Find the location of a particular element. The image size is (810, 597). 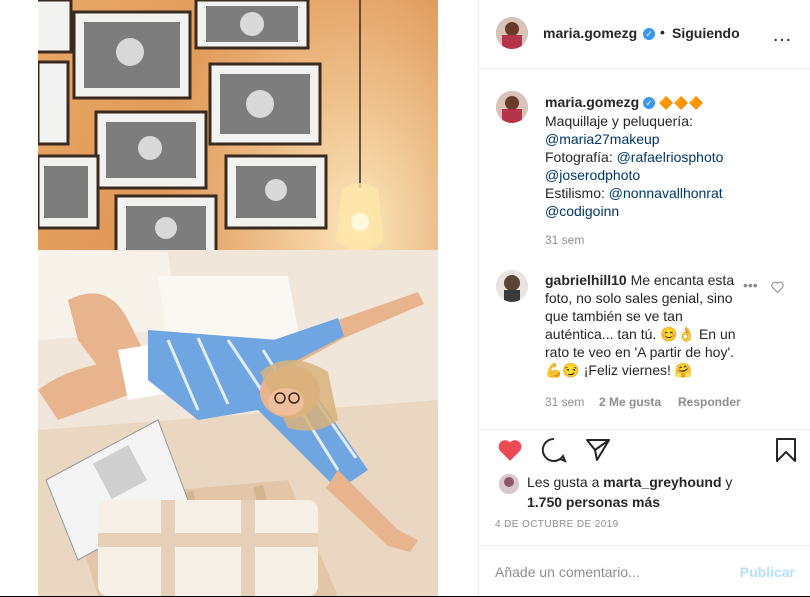

comment-like-icon is located at coordinates (777, 289).